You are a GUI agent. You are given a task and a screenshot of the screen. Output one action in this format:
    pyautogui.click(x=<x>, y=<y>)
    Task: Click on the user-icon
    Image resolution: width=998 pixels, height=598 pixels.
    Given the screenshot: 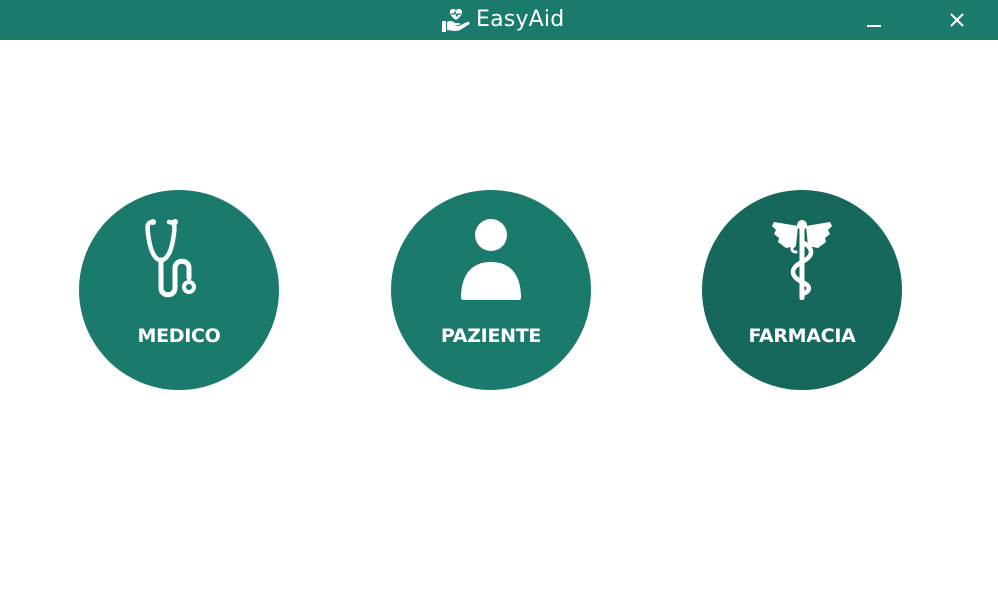 What is the action you would take?
    pyautogui.click(x=491, y=259)
    